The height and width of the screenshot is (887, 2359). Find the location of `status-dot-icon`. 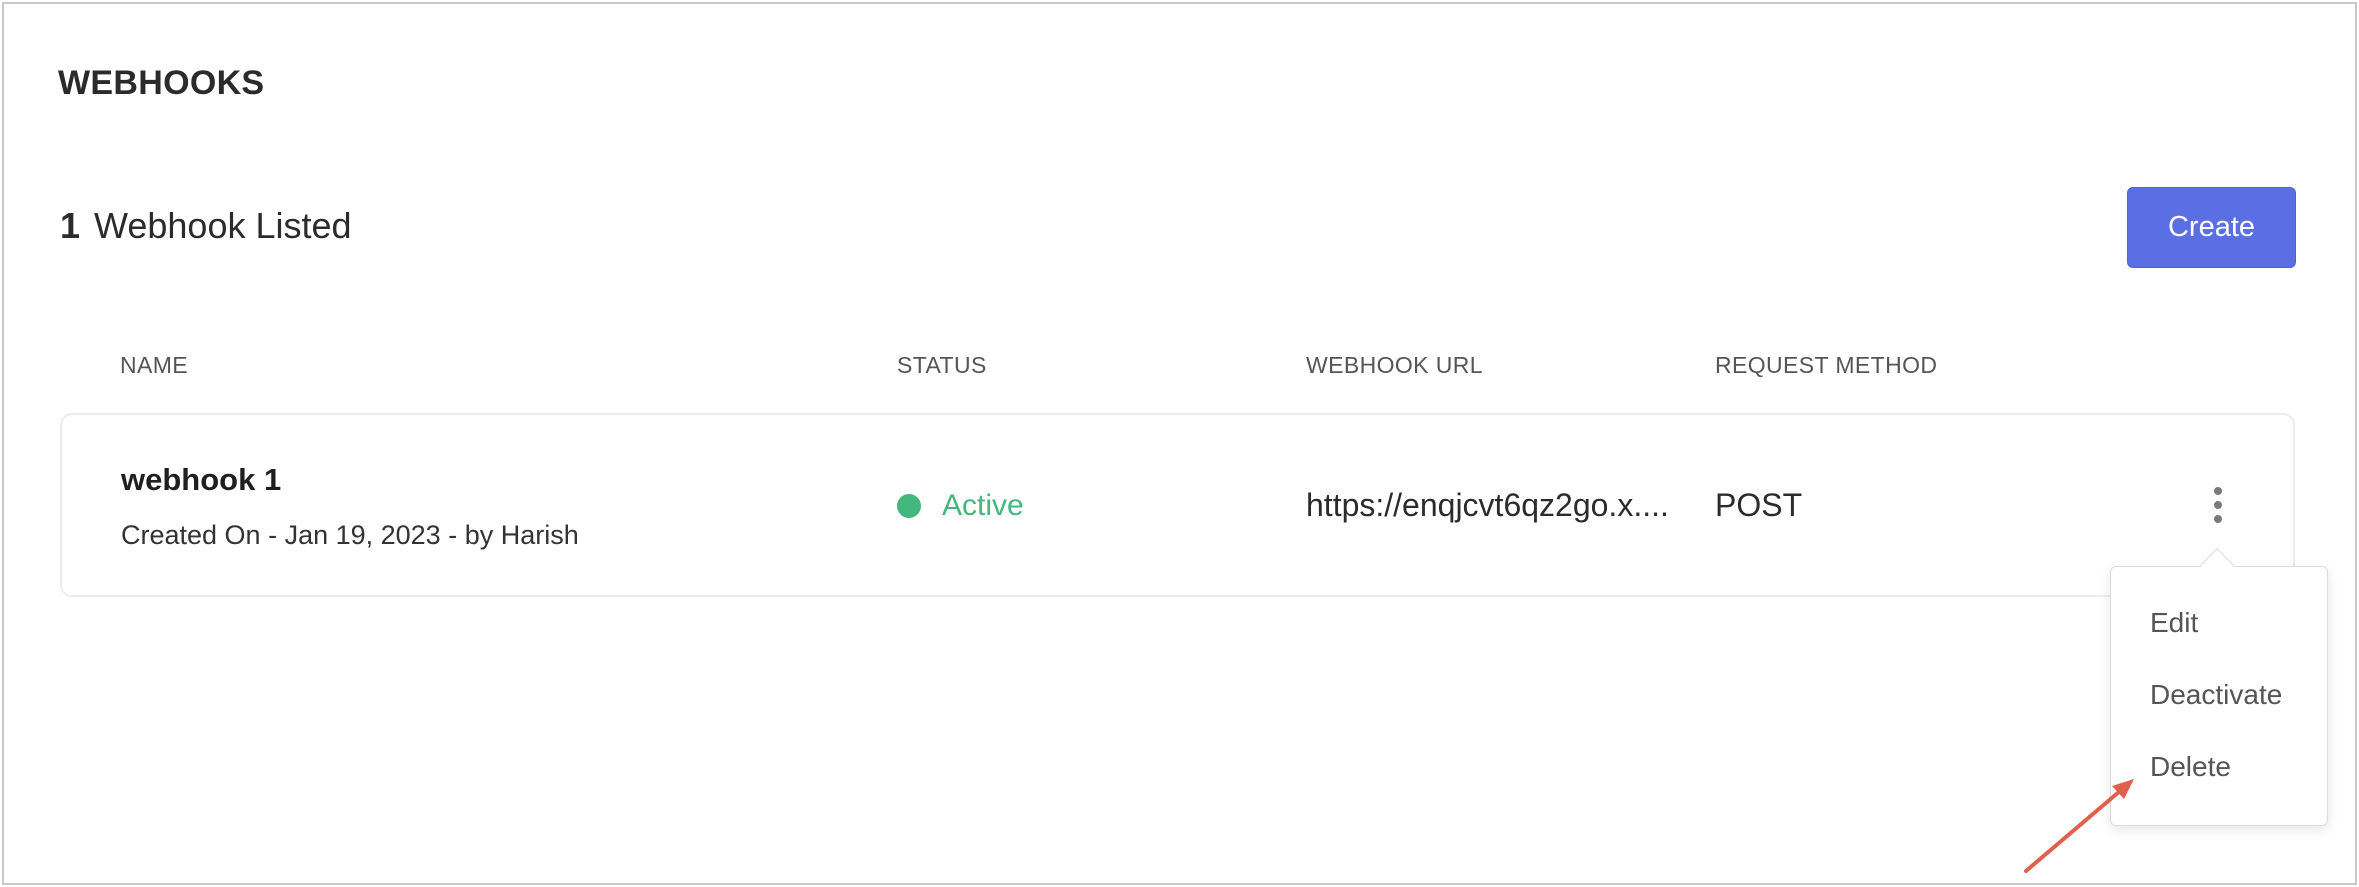

status-dot-icon is located at coordinates (909, 506).